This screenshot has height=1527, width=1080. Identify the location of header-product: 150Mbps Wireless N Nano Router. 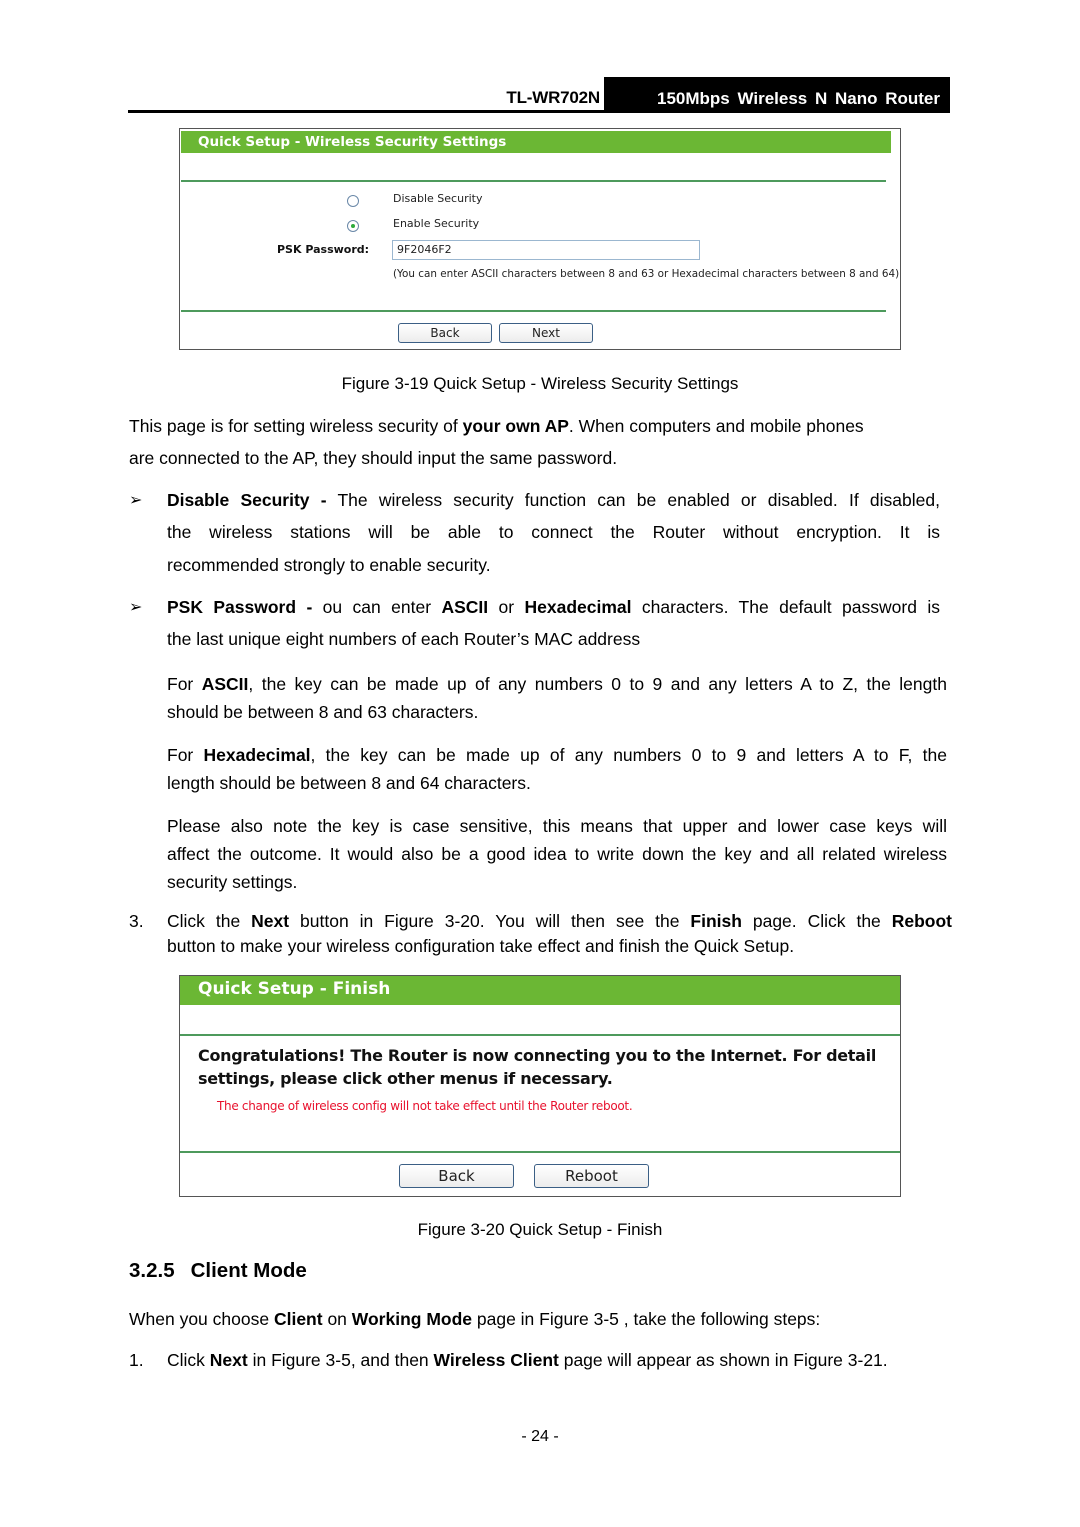
(798, 98).